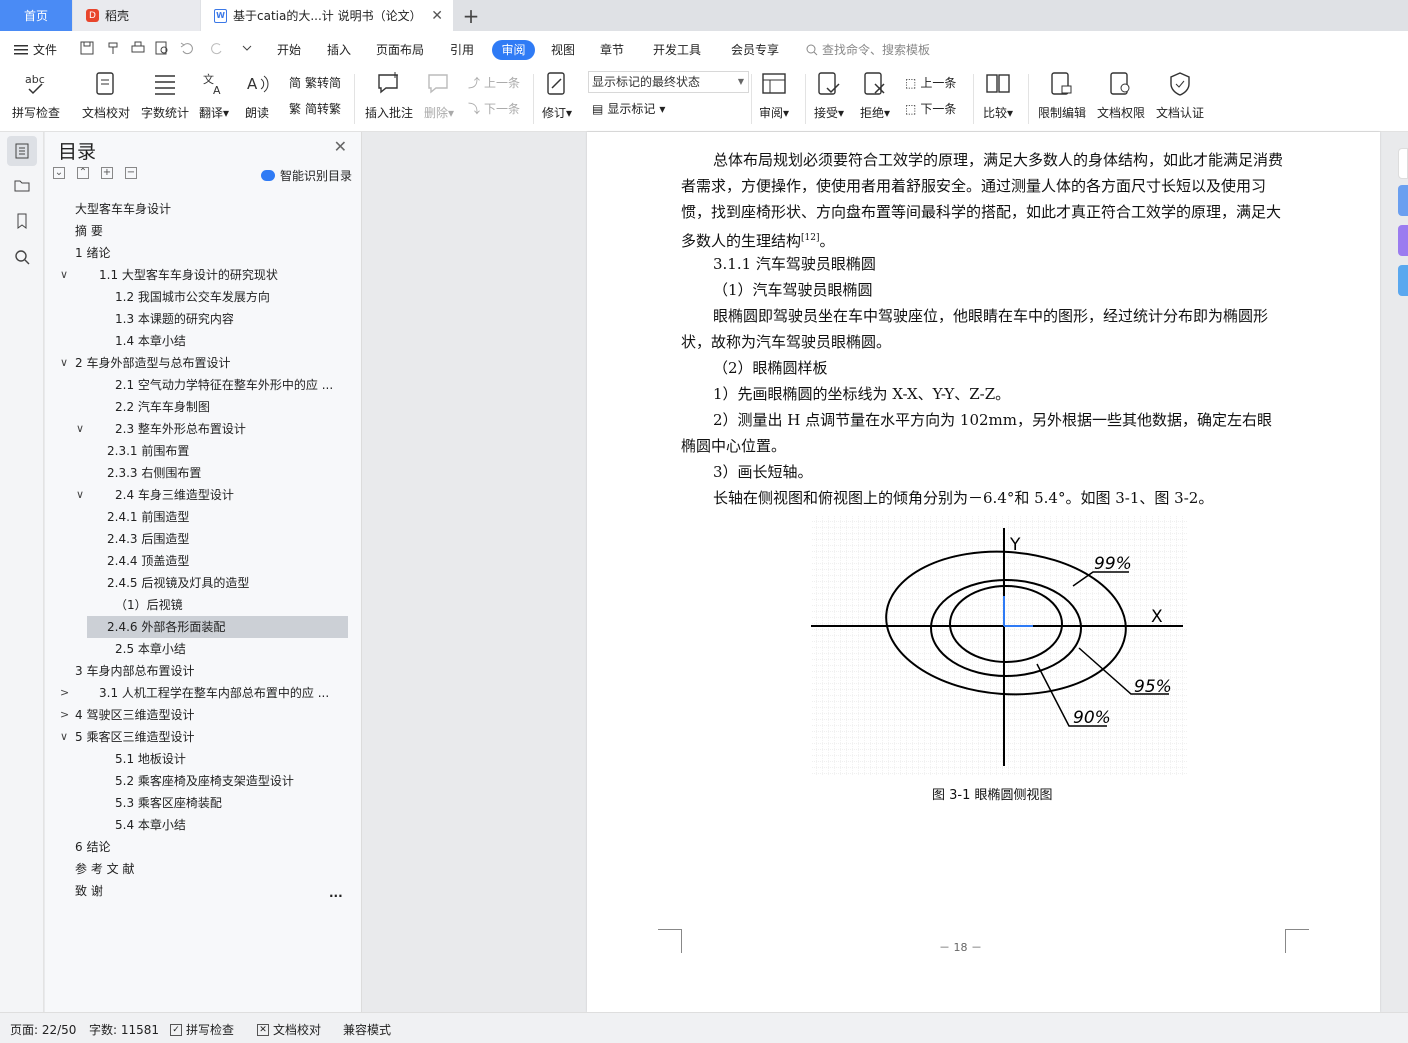 The width and height of the screenshot is (1408, 1043). Describe the element at coordinates (217, 48) in the screenshot. I see `redo-icon` at that location.